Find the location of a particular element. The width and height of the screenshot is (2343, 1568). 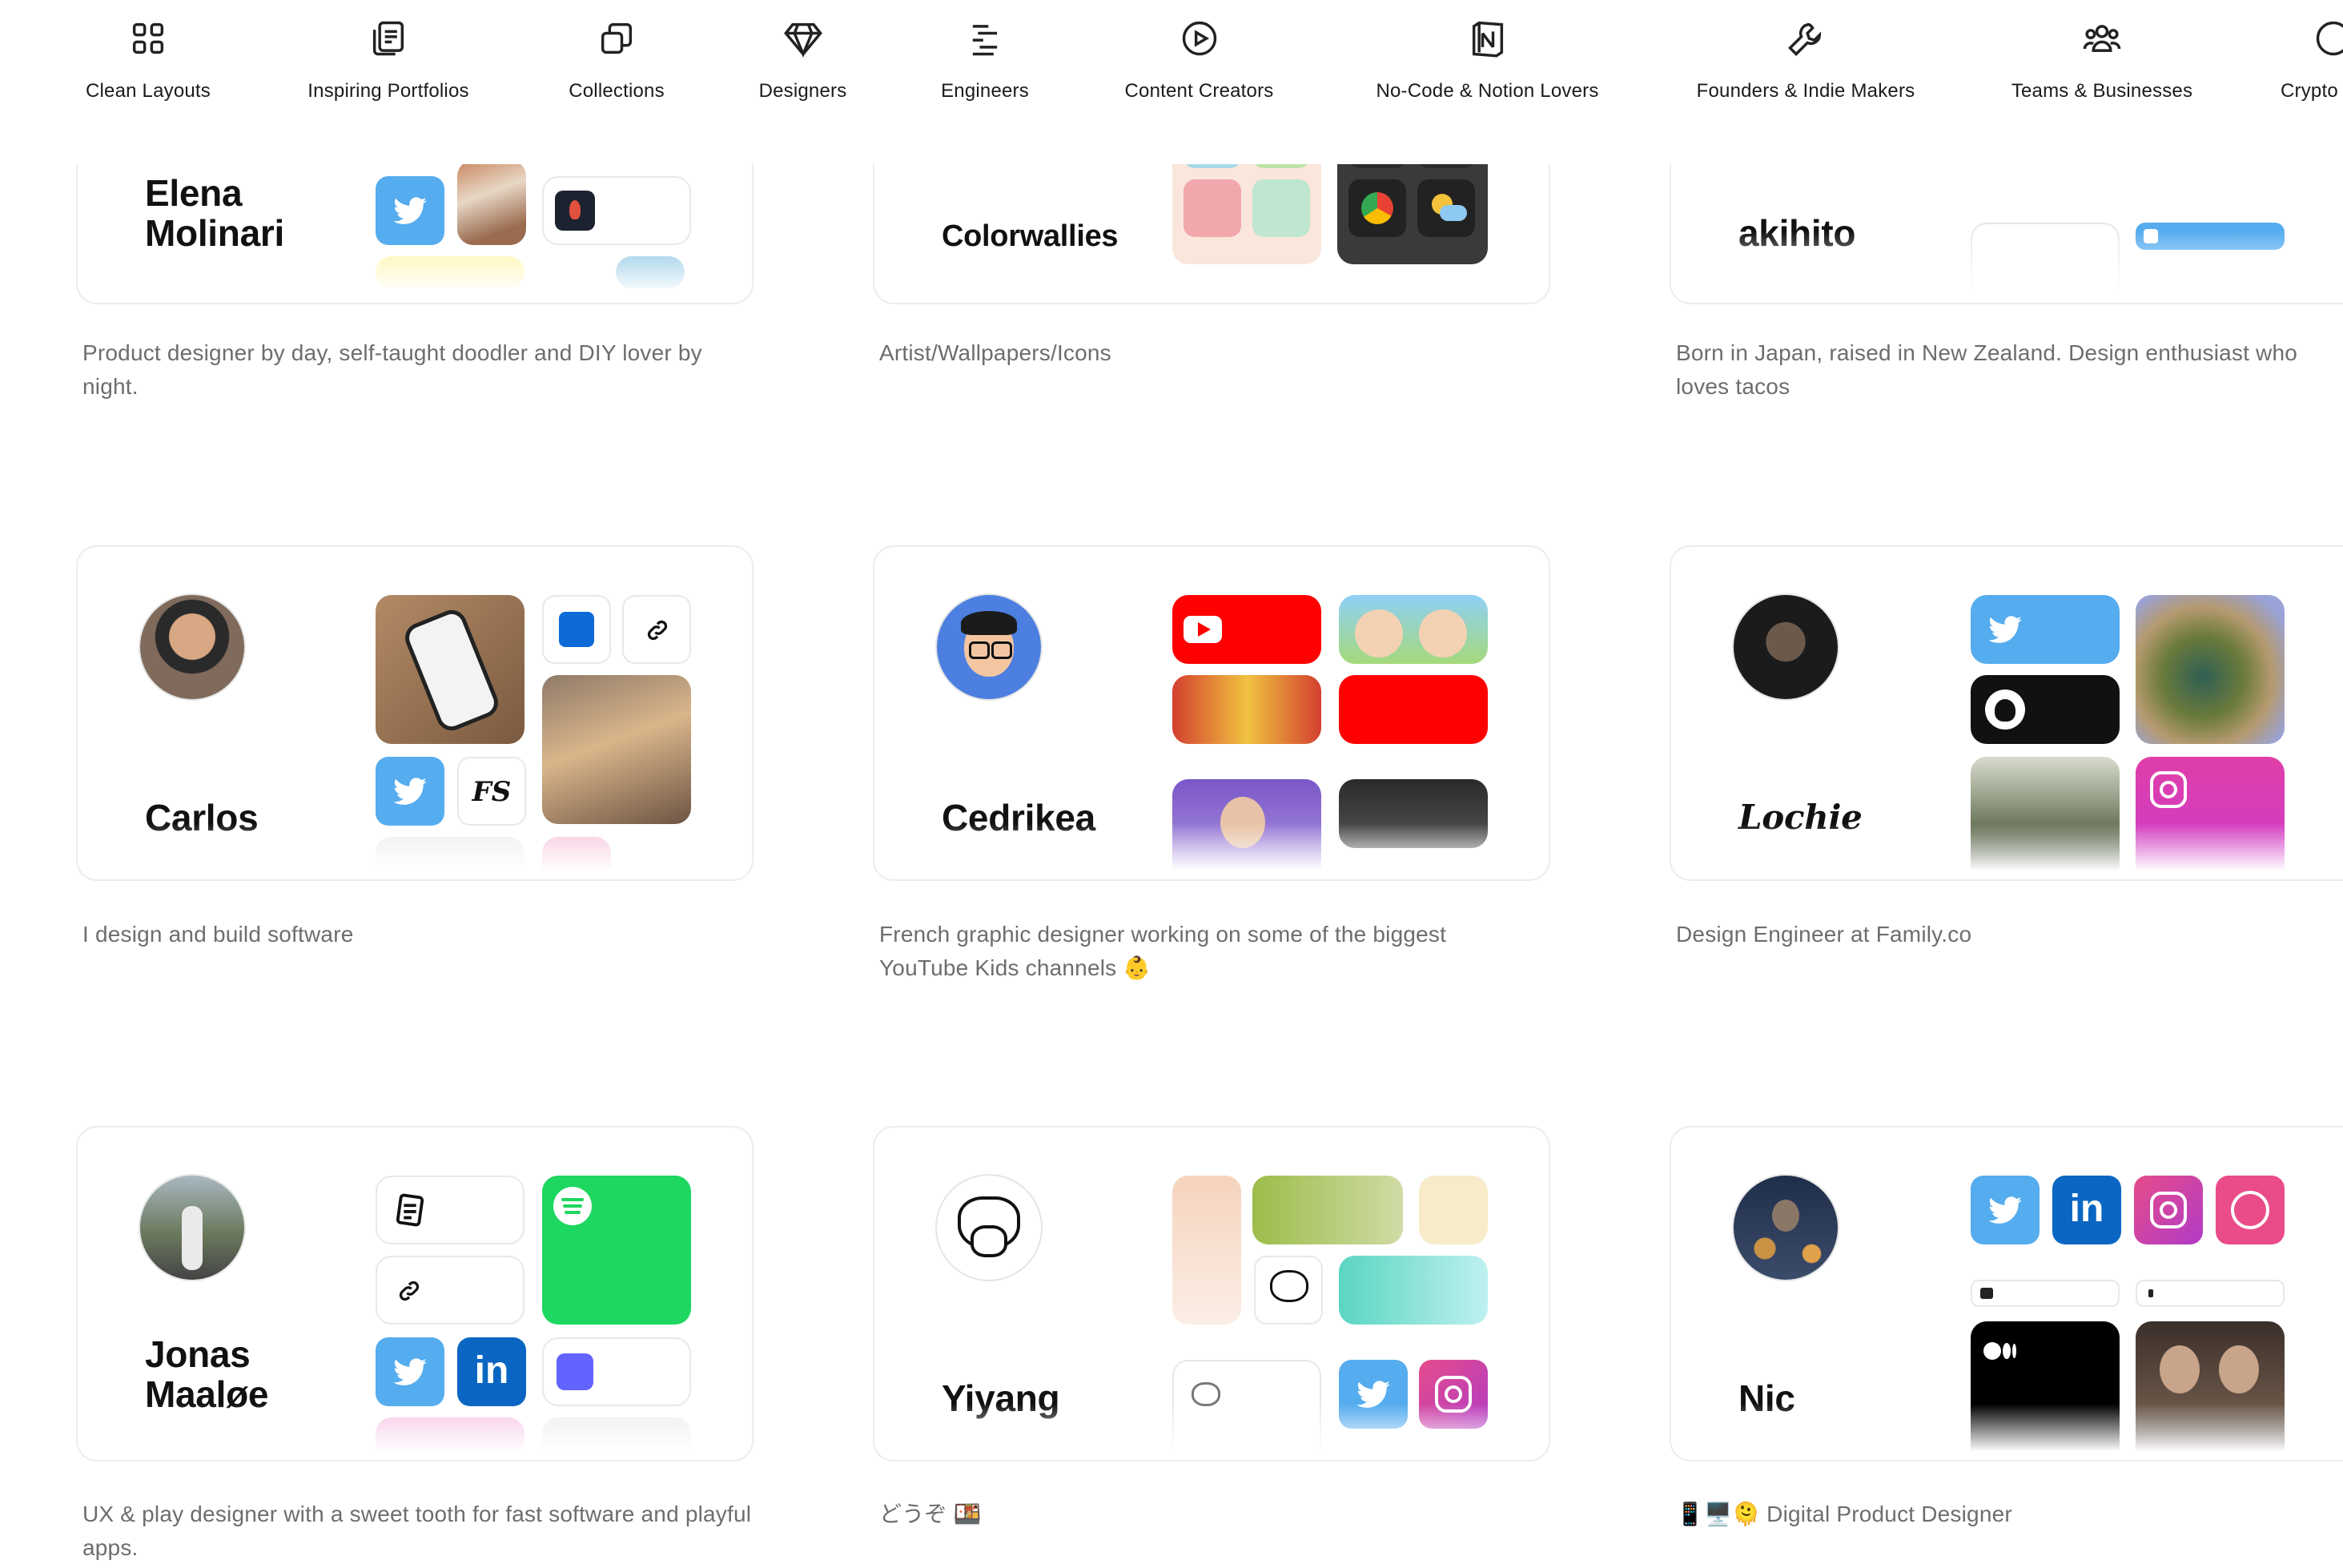

profile-name: Jonas Maaløe is located at coordinates (207, 1374).